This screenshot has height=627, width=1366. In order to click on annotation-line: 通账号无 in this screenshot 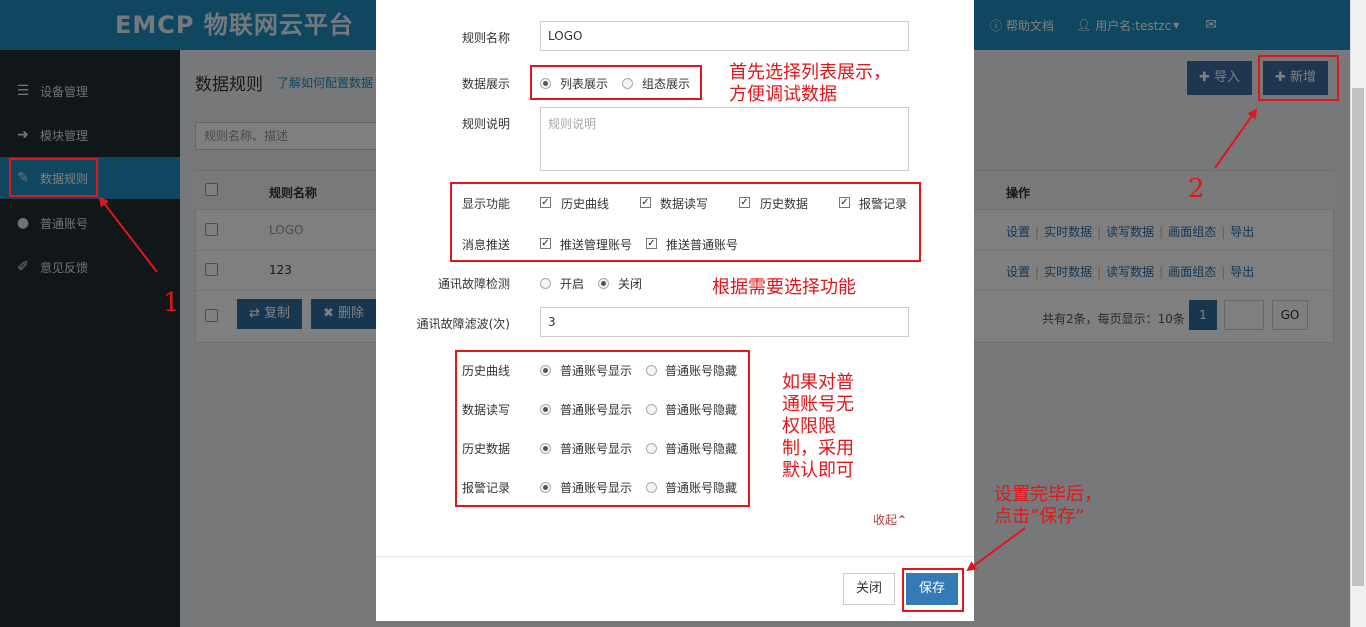, I will do `click(818, 404)`.